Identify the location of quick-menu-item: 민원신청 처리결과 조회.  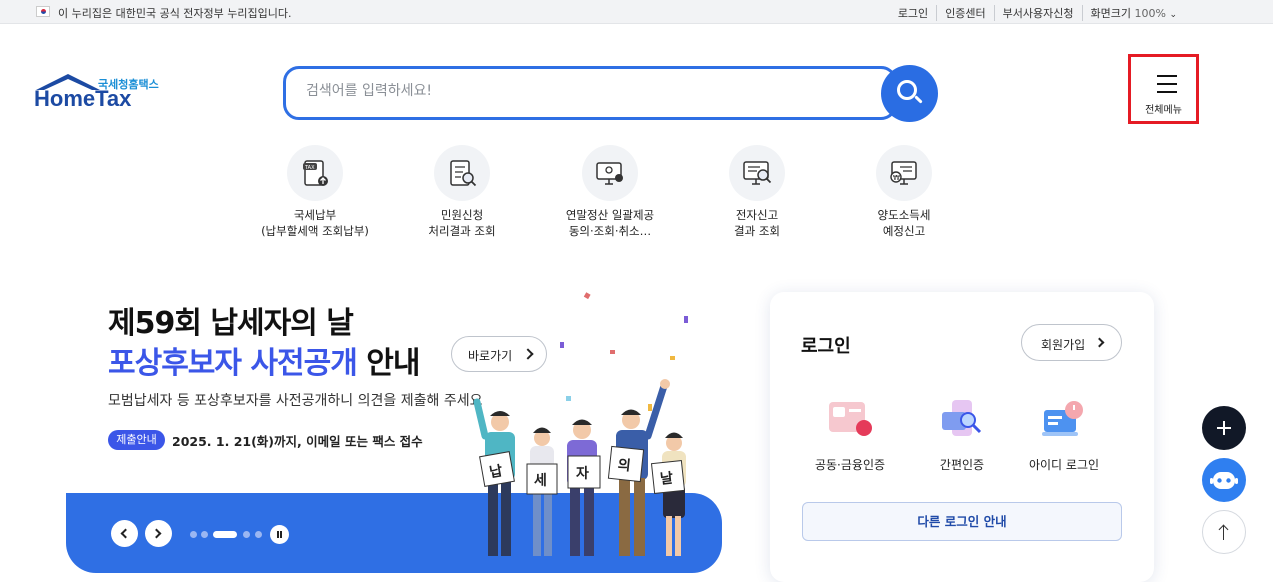
(462, 192).